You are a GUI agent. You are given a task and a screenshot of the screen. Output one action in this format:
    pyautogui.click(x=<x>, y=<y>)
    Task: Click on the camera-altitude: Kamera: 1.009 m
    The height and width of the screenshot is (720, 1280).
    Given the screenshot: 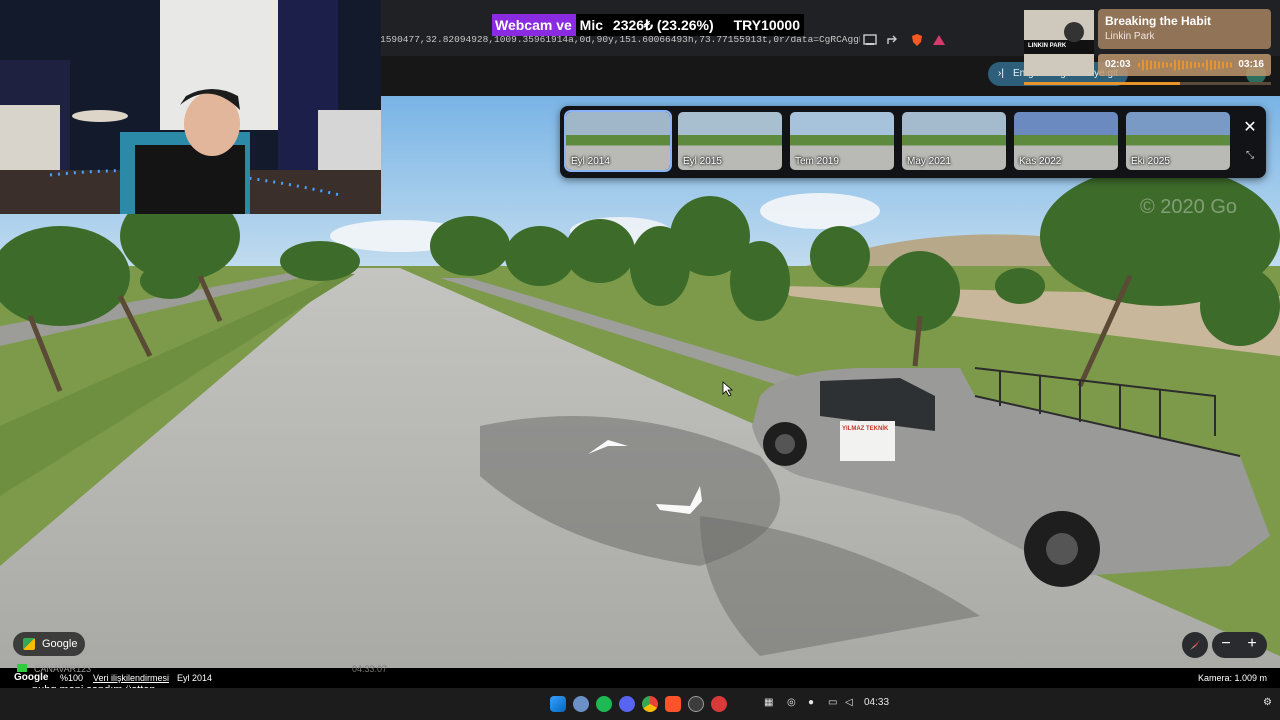 What is the action you would take?
    pyautogui.click(x=1232, y=678)
    